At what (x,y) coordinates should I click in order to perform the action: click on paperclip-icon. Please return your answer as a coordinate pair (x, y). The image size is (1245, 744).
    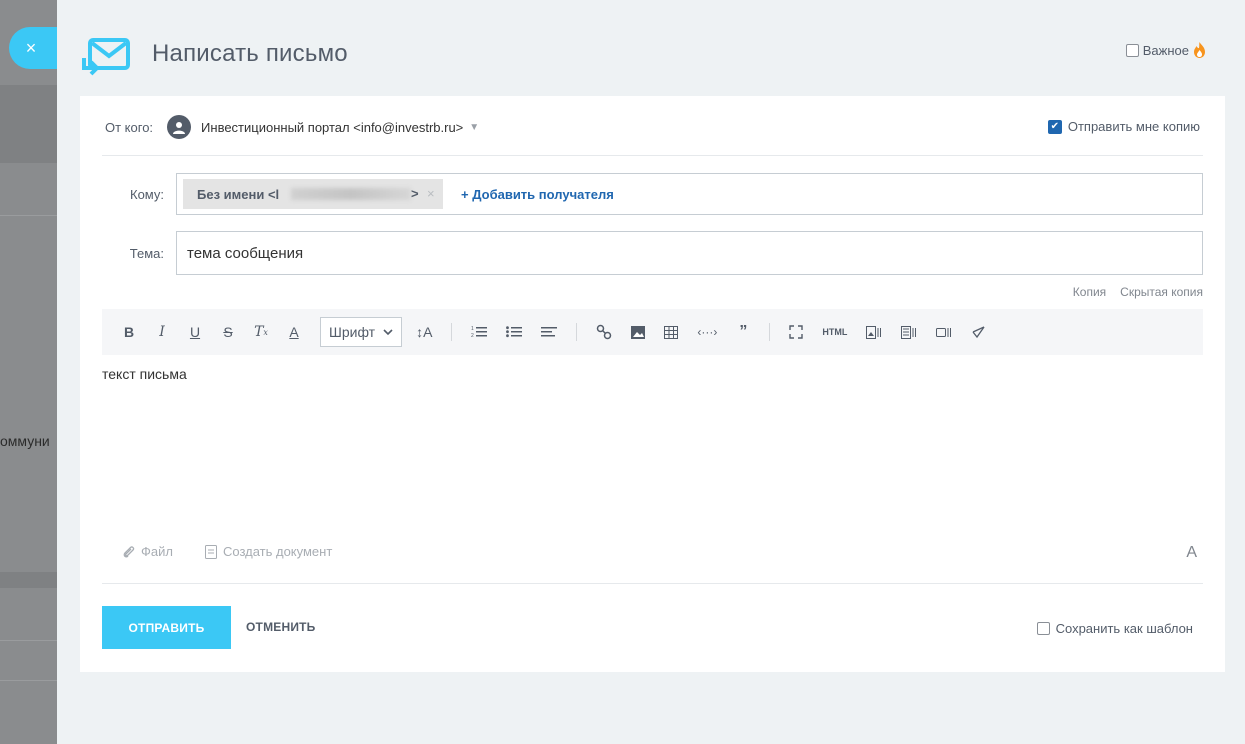
    Looking at the image, I should click on (129, 551).